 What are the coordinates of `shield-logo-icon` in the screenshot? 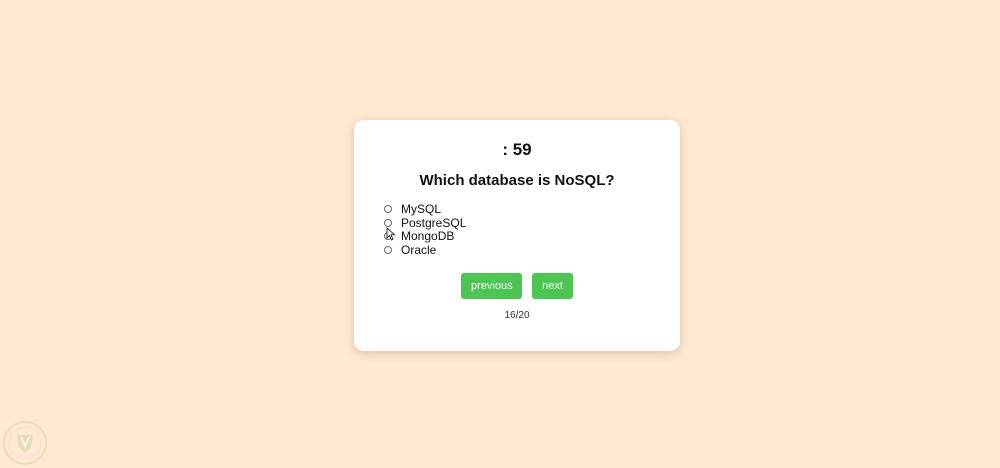 It's located at (25, 443).